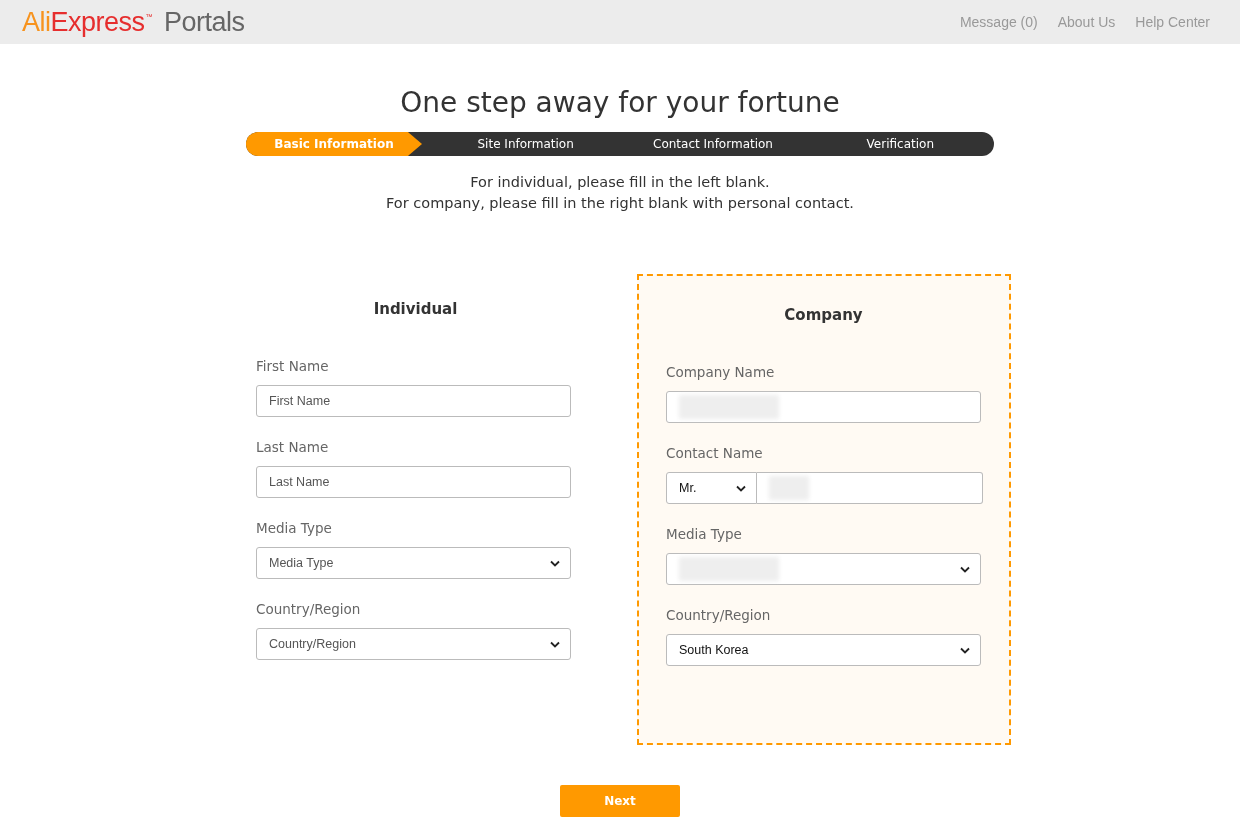 The image size is (1240, 826). I want to click on panel-heading: Individual, so click(415, 309).